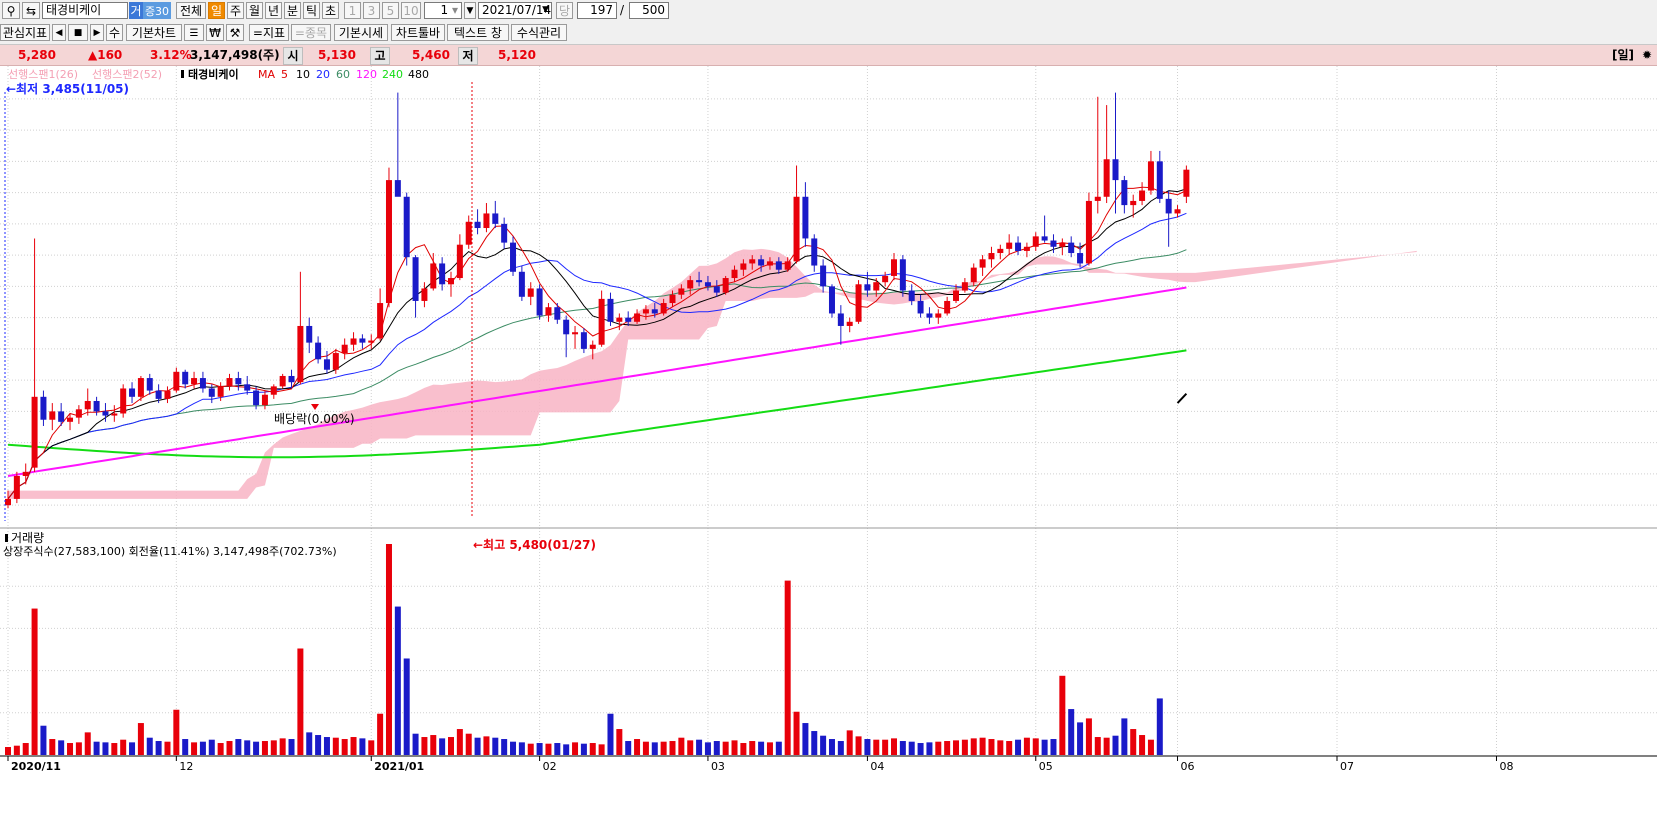 The height and width of the screenshot is (814, 1657). Describe the element at coordinates (545, 10) in the screenshot. I see `dropdown-arrow-icon: ▼` at that location.